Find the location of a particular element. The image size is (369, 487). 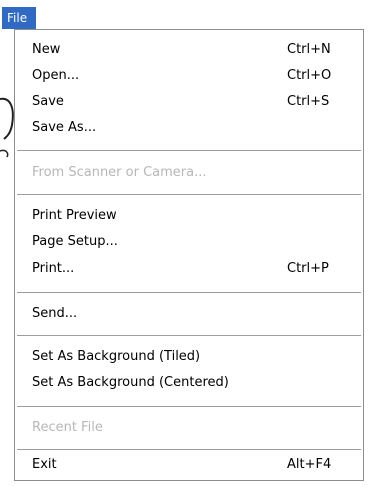

menu-item-save: Save Ctrl+S is located at coordinates (189, 102).